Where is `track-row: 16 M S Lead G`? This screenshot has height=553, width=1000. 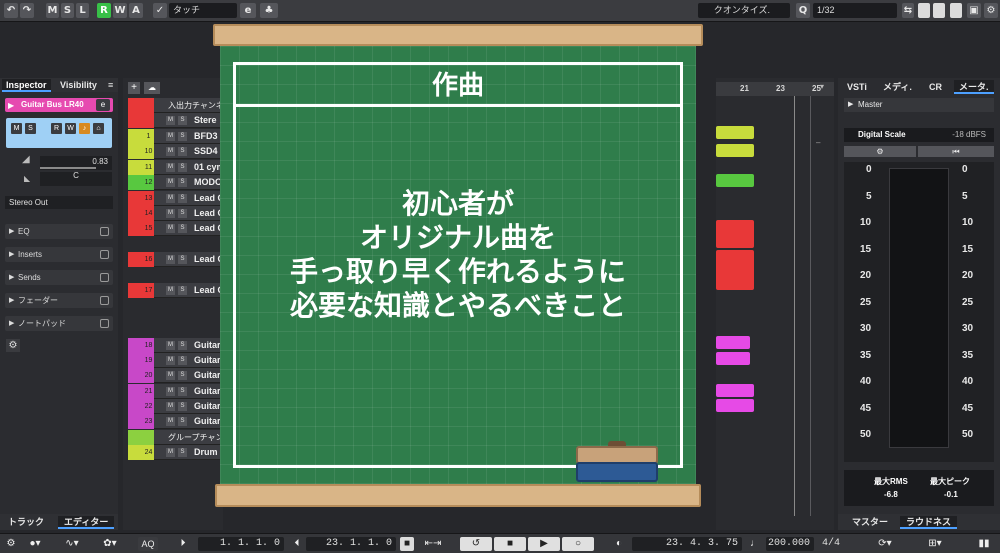
track-row: 16 M S Lead G is located at coordinates (176, 259).